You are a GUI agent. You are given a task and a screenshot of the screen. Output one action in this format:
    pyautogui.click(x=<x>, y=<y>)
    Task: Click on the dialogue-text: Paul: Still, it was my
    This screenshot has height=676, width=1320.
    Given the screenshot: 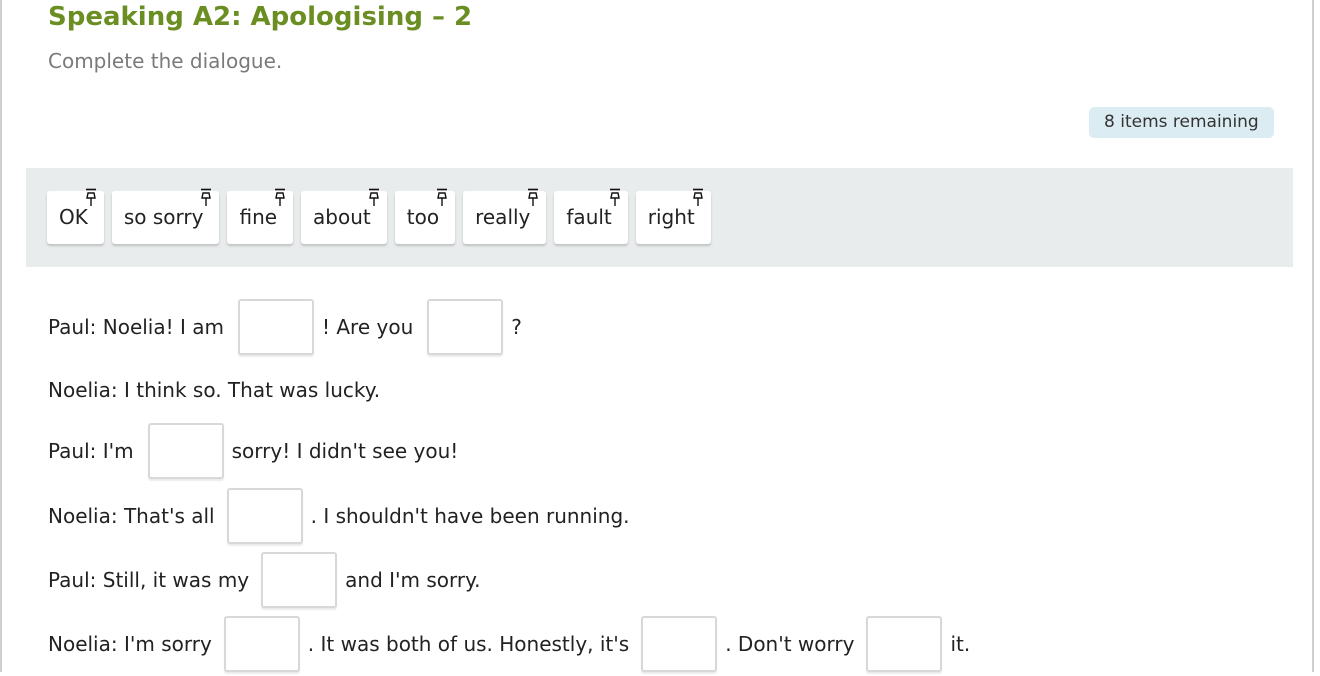 What is the action you would take?
    pyautogui.click(x=149, y=580)
    